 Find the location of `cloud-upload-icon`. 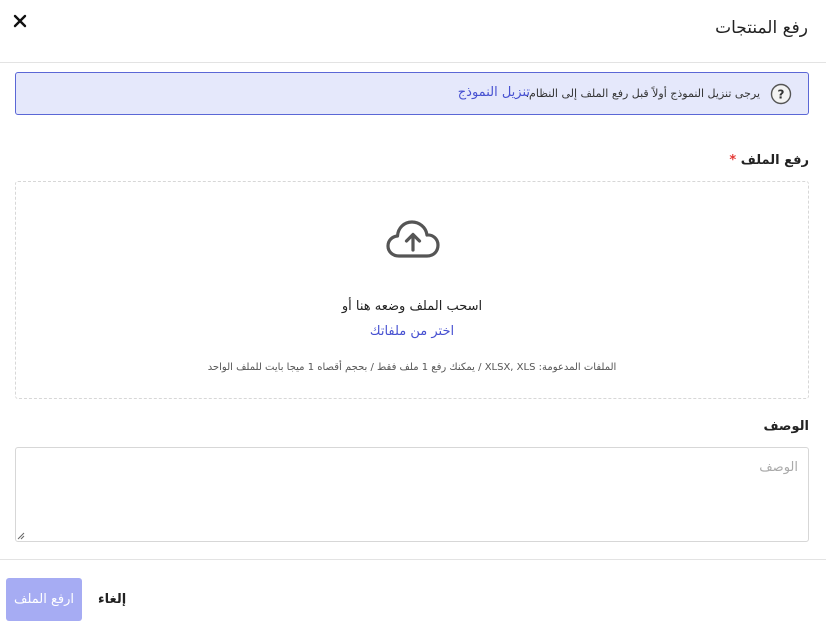

cloud-upload-icon is located at coordinates (413, 239).